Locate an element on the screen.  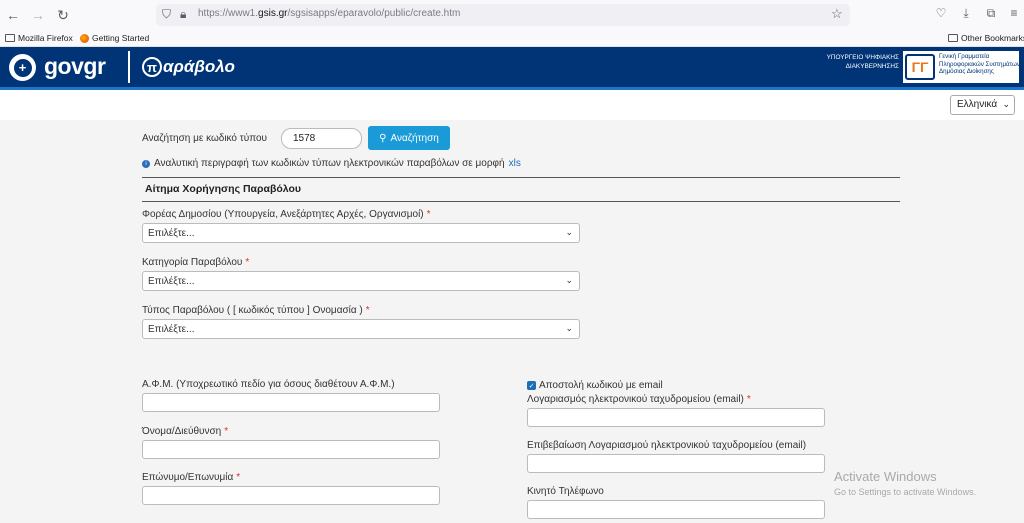
language-select: Ελληνικά ⌄ is located at coordinates (982, 105).